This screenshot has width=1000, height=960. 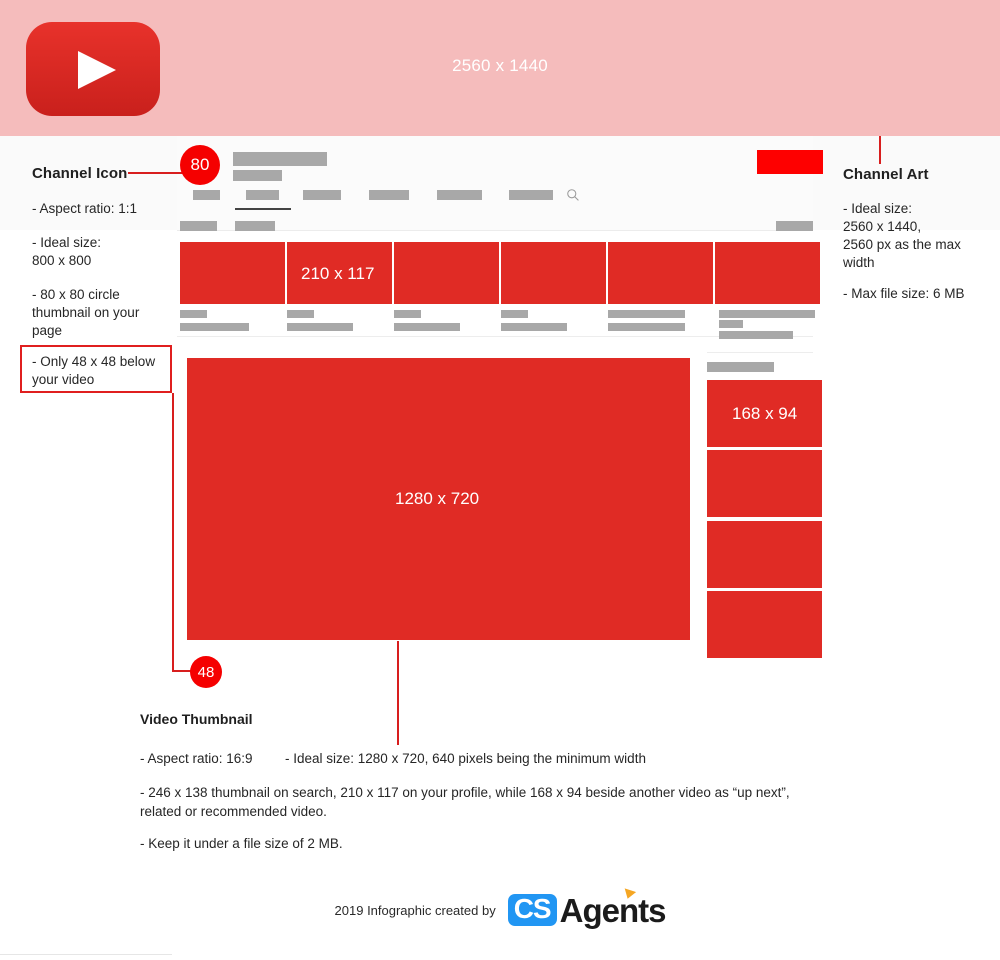 What do you see at coordinates (280, 159) in the screenshot?
I see `channel-name-placeholder` at bounding box center [280, 159].